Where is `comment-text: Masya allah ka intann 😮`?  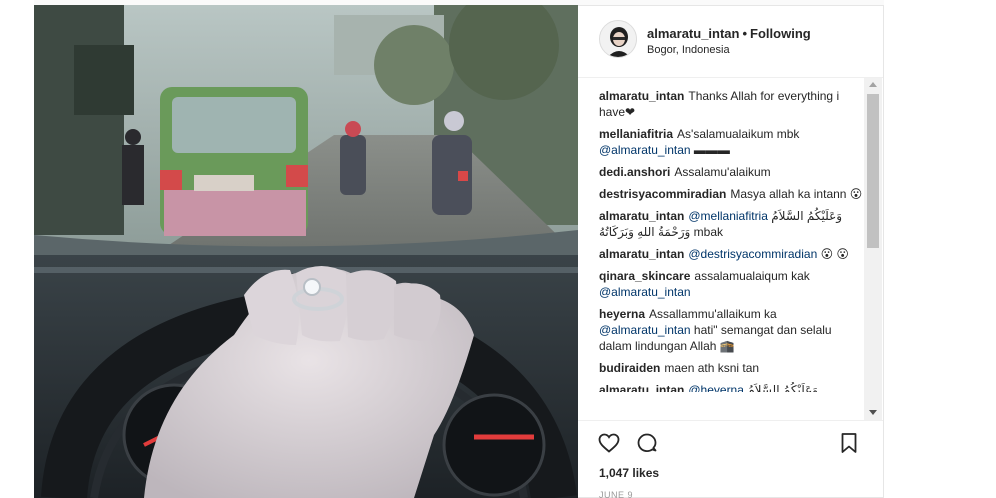
comment-text: Masya allah ka intann 😮 is located at coordinates (796, 194).